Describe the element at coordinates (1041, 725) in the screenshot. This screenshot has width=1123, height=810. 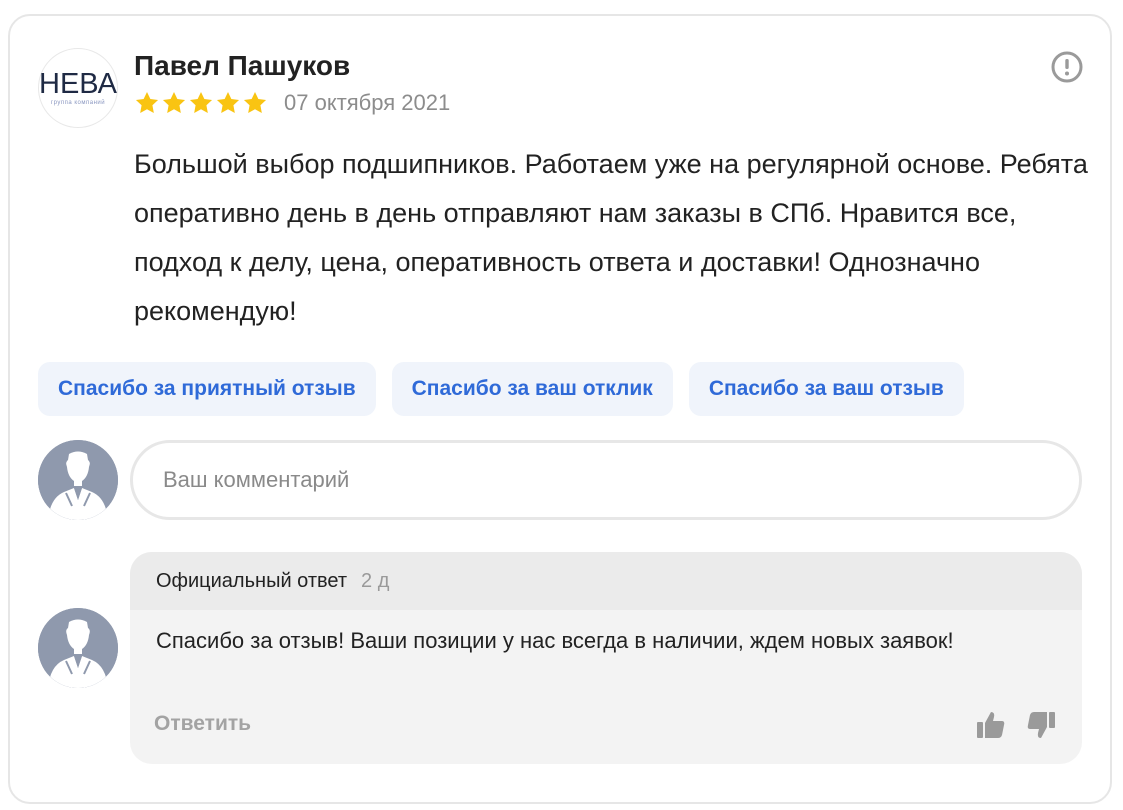
I see `thumbs-down-icon` at that location.